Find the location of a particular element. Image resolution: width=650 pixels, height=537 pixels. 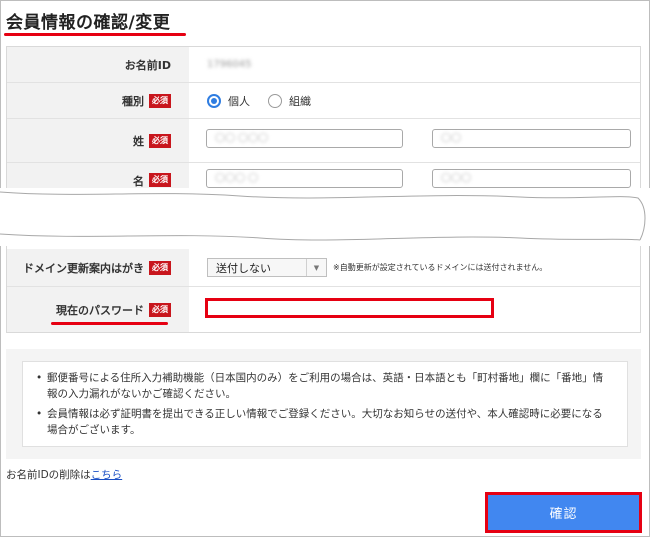

chevron-down-icon: ▼ is located at coordinates (316, 267).